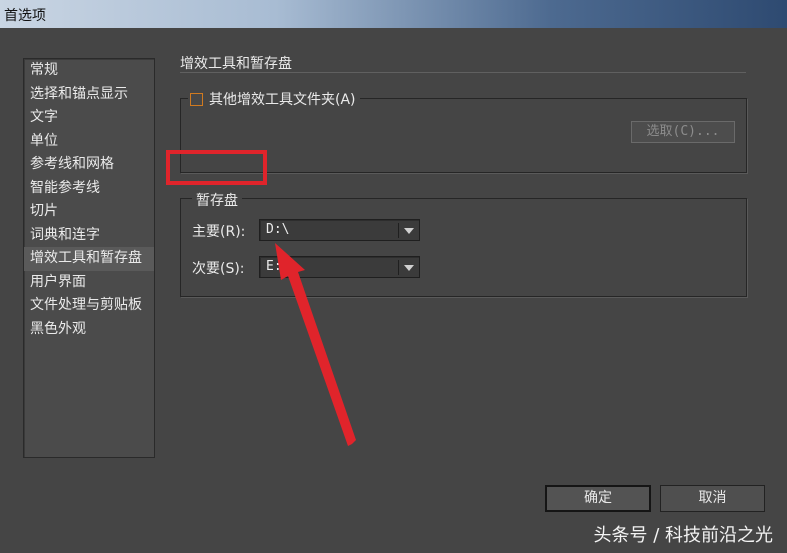 The image size is (787, 553). I want to click on annotation-arrow, so click(315, 344).